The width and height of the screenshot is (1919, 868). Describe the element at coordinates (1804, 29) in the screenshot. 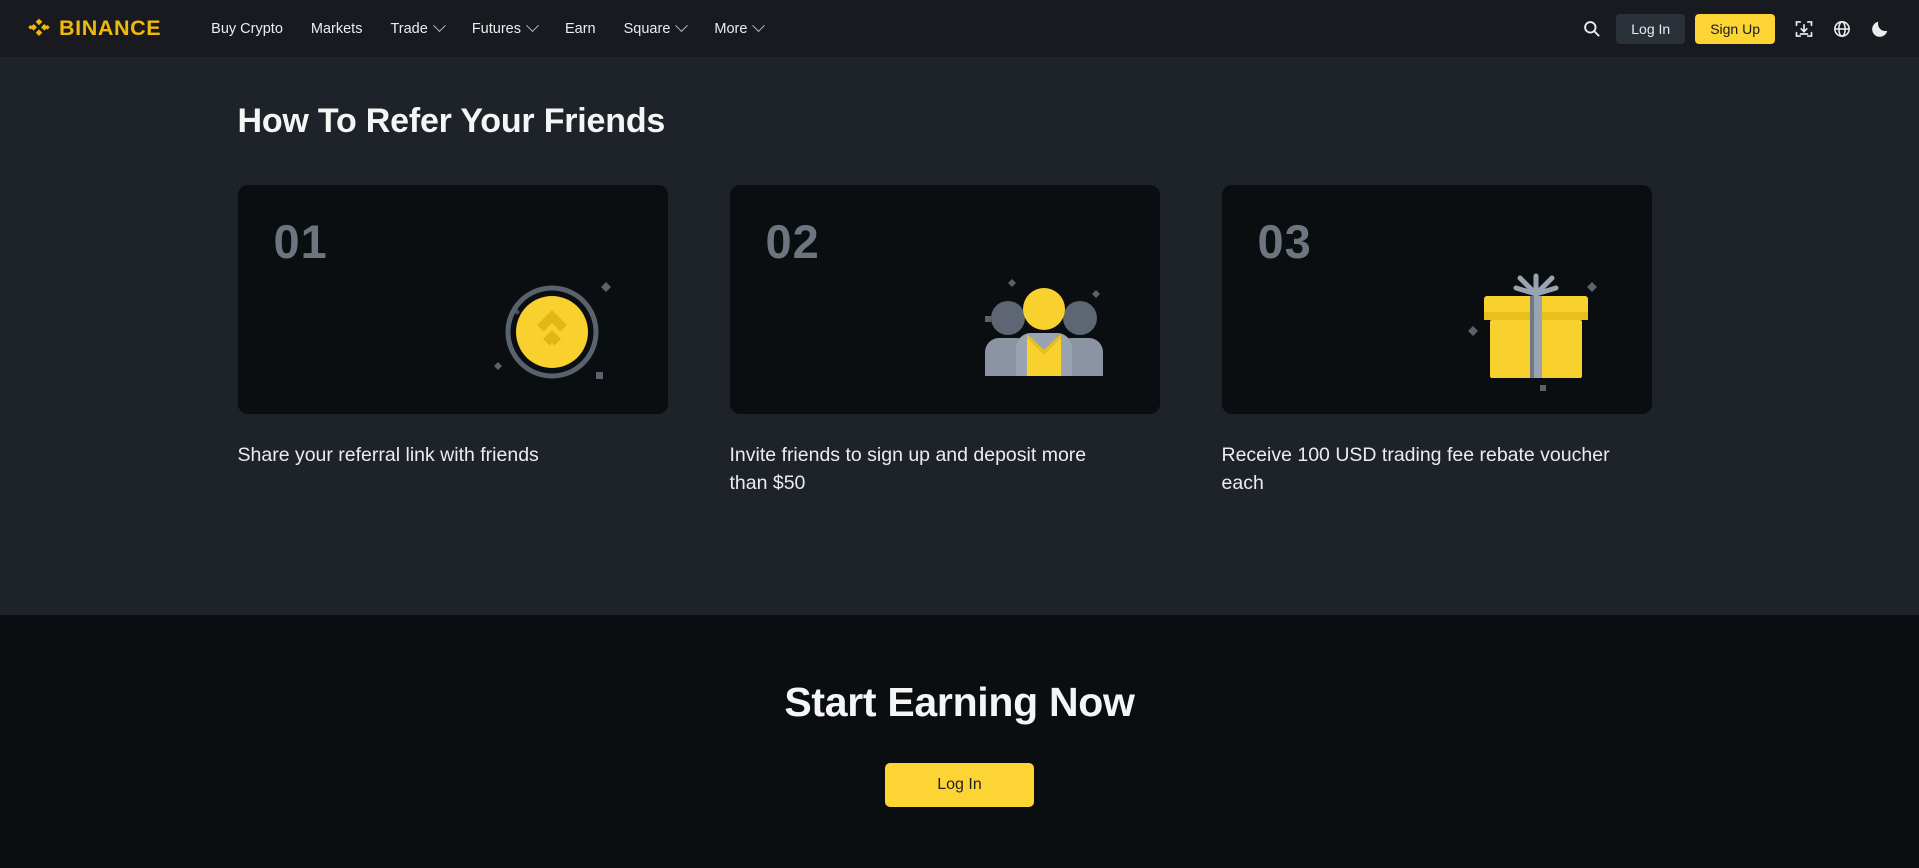

I see `download-app-icon` at that location.